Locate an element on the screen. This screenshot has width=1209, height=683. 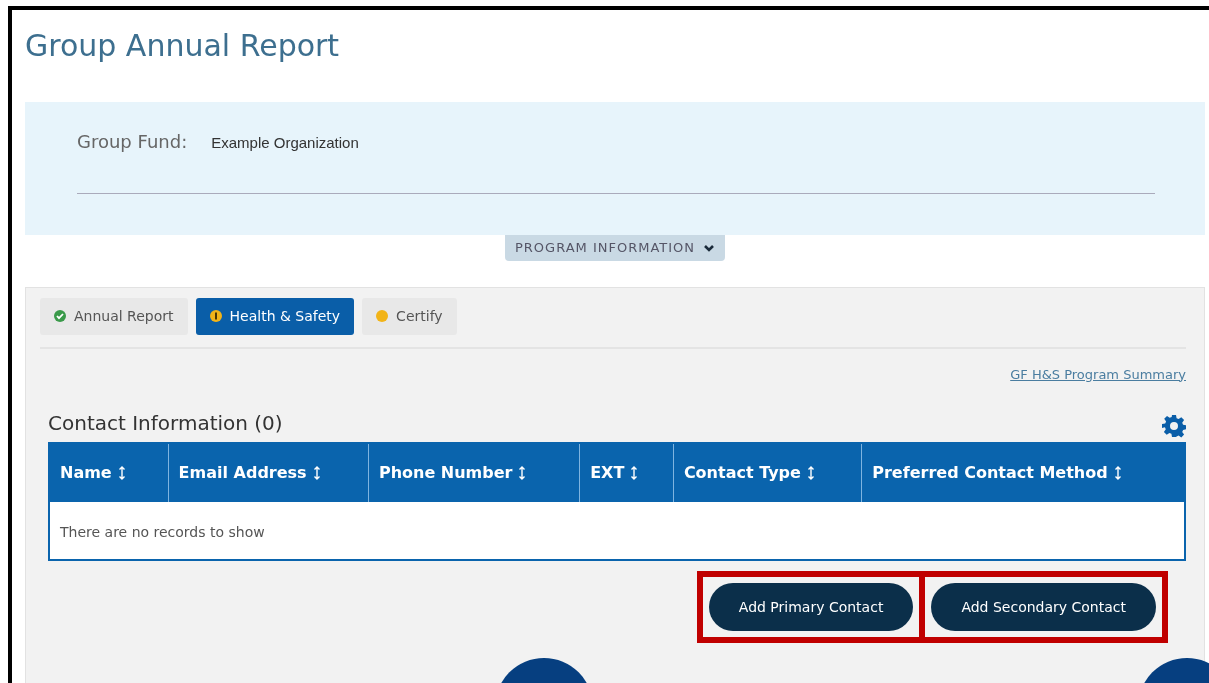
column-header: Phone Number is located at coordinates (474, 473).